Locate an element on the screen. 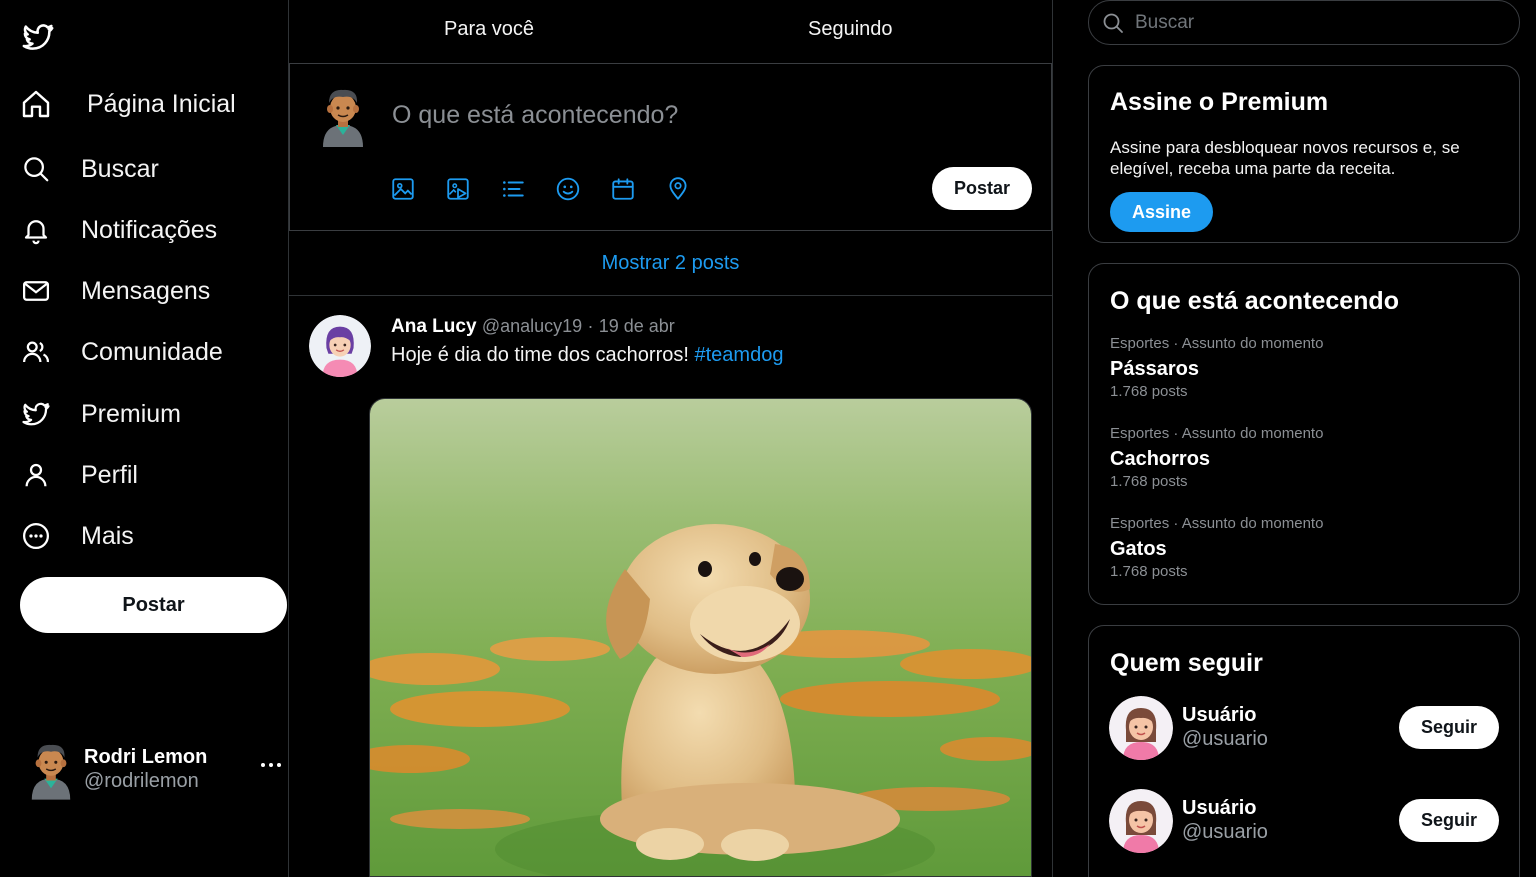 The image size is (1536, 877). nav-item-premium: Premium is located at coordinates (100, 414).